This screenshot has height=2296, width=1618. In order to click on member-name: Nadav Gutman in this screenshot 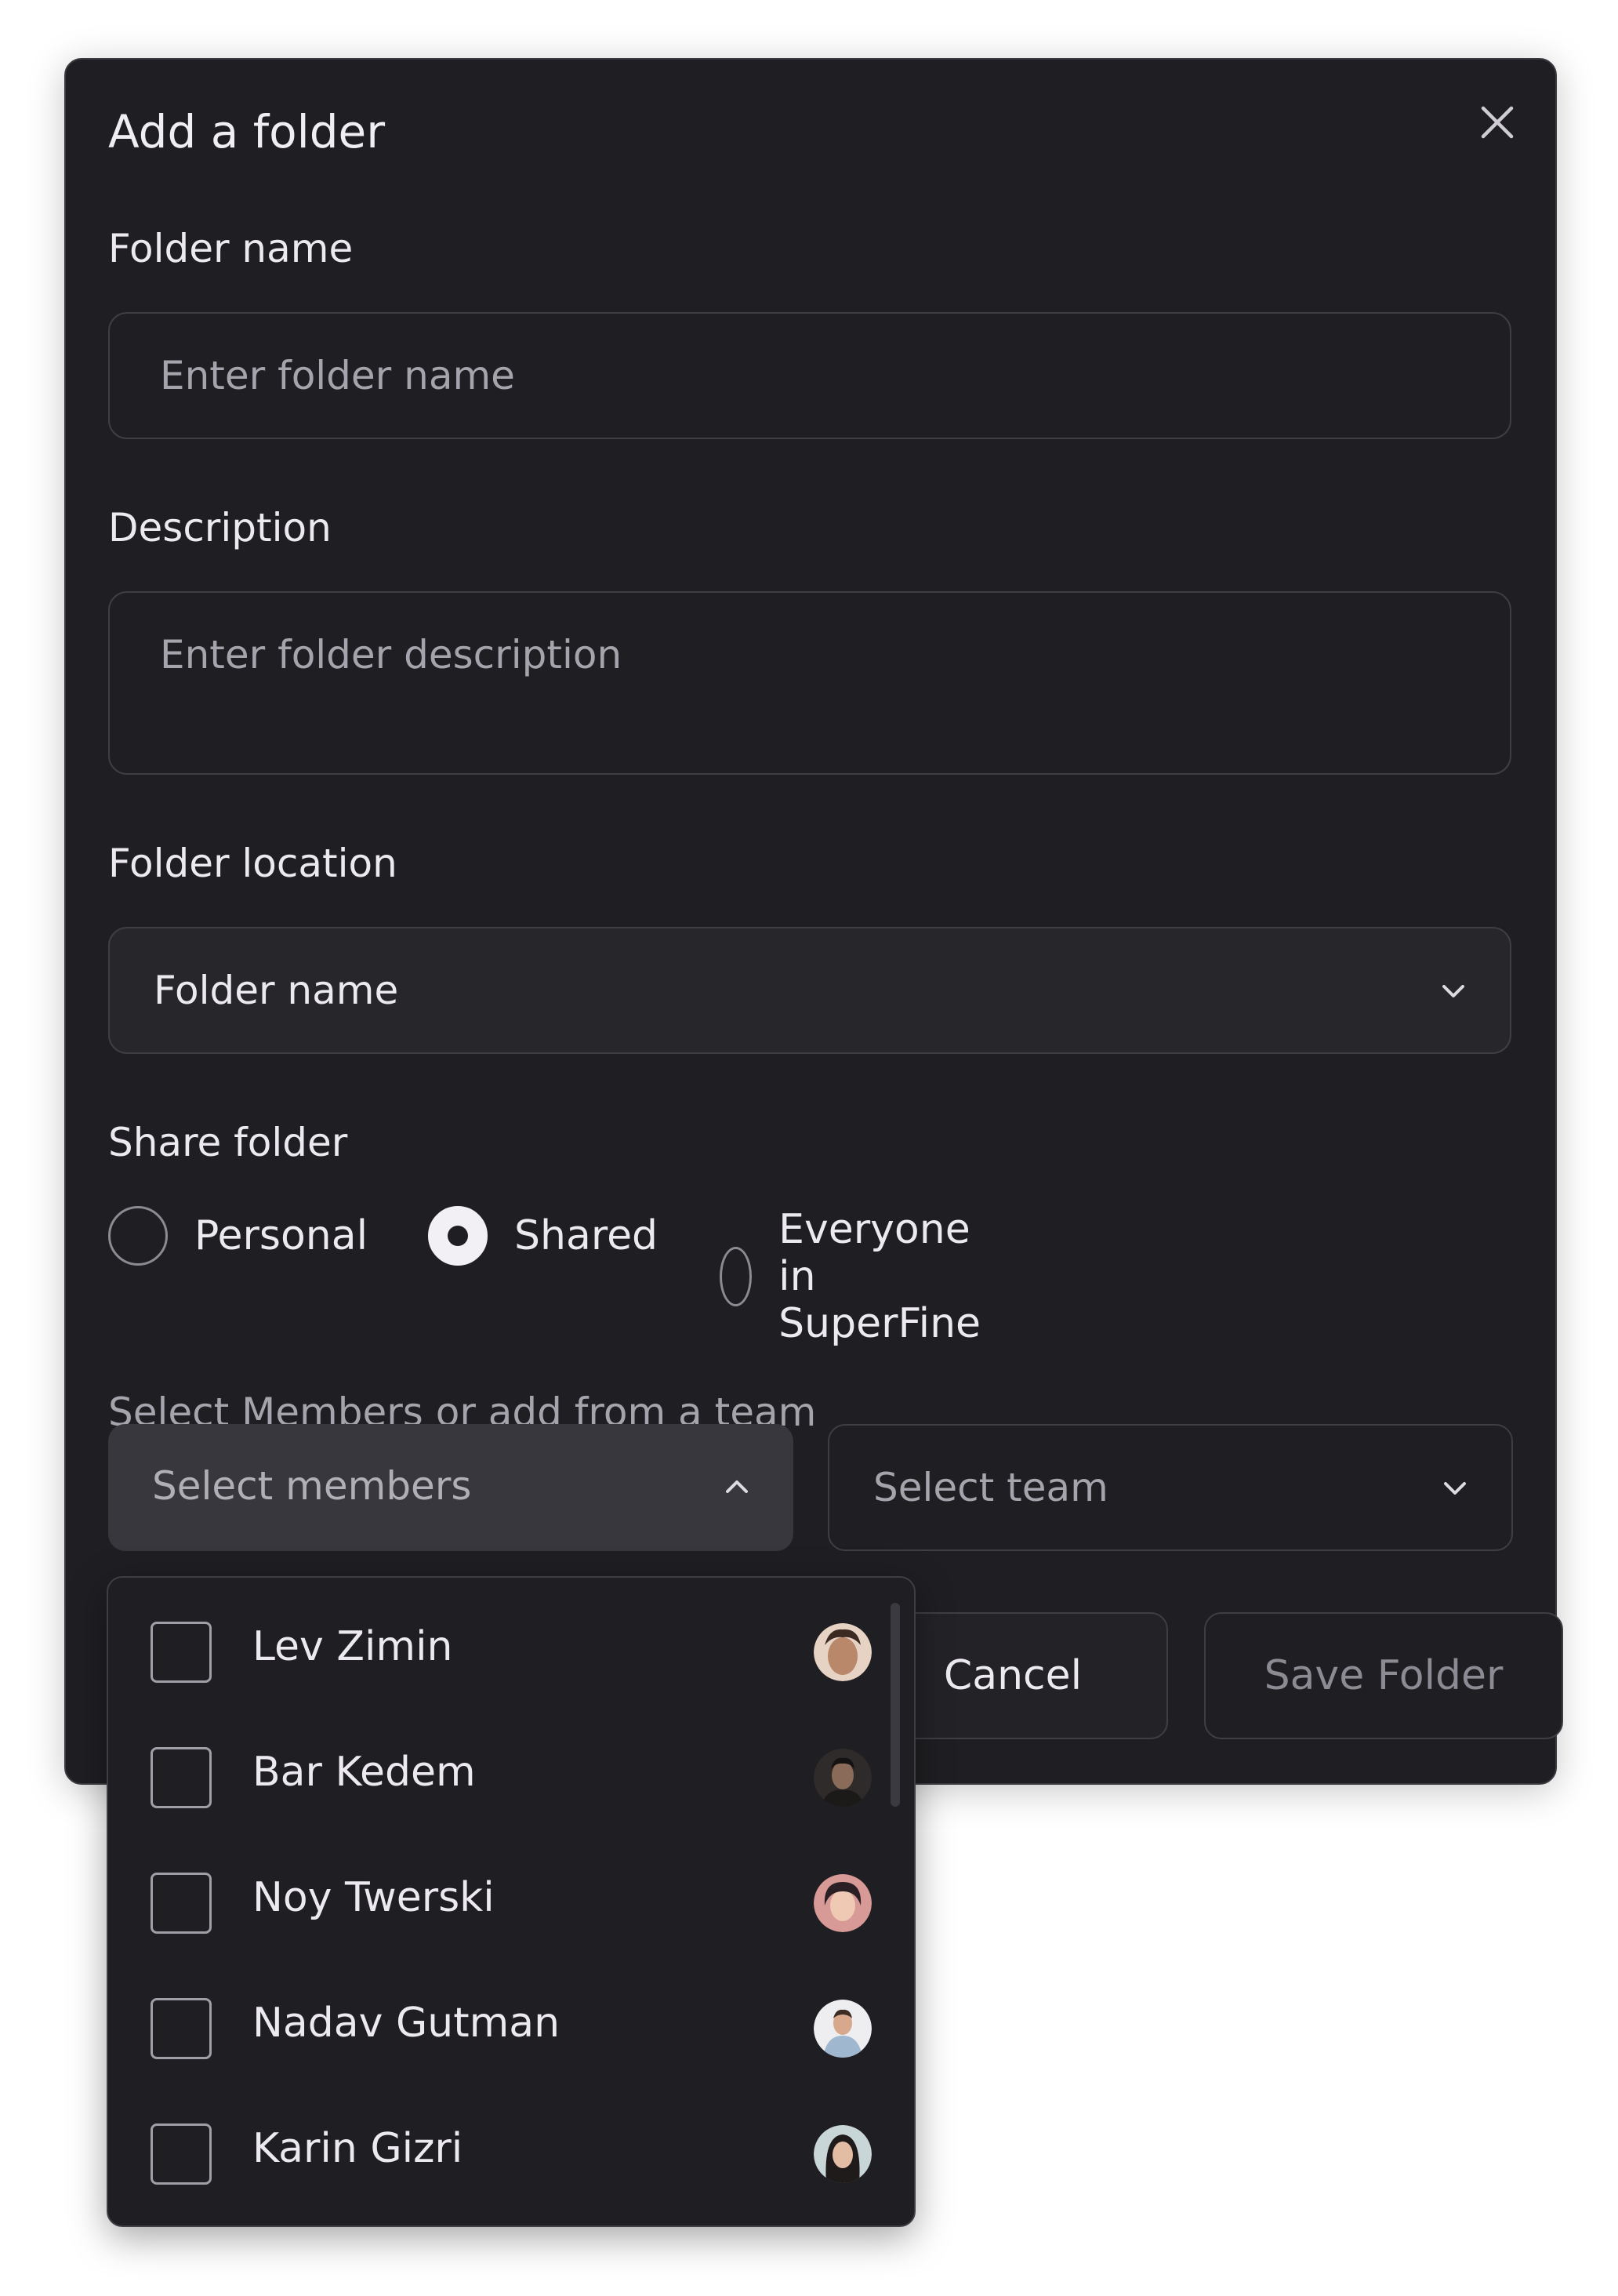, I will do `click(406, 2023)`.